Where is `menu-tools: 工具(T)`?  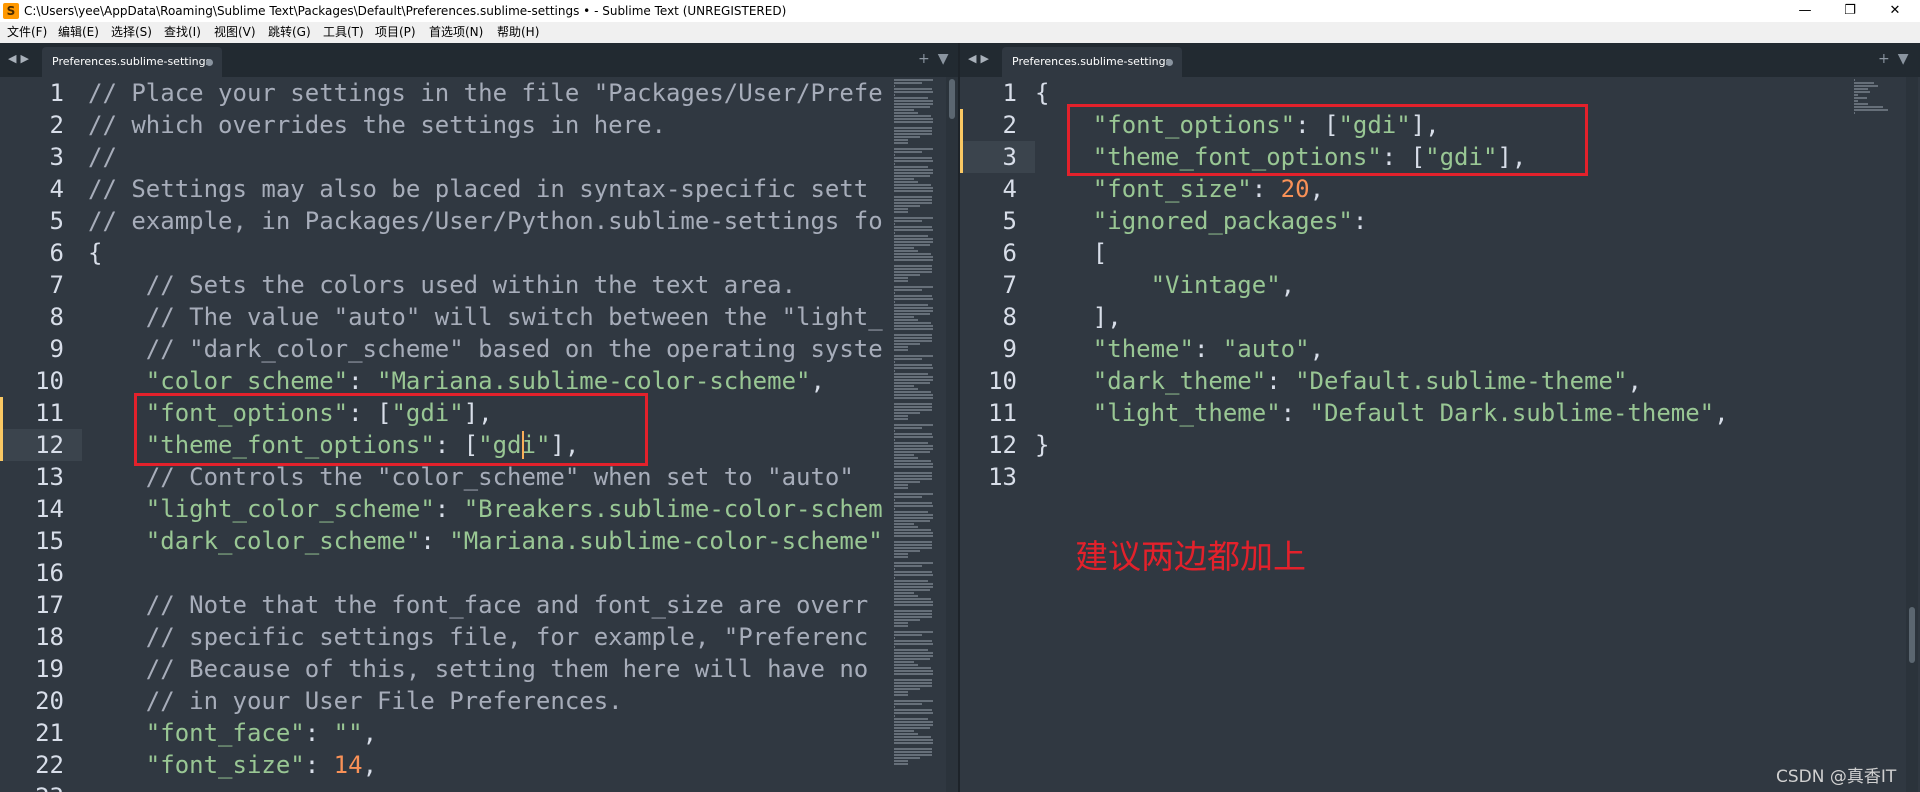 menu-tools: 工具(T) is located at coordinates (343, 32).